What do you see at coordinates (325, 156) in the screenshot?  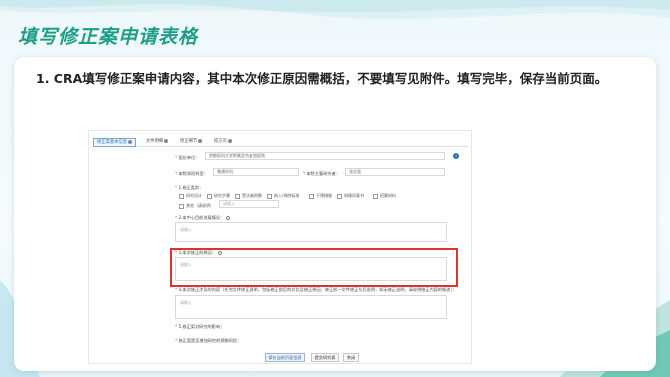 I see `org-input: 首都医科大学附属北京友谊医院` at bounding box center [325, 156].